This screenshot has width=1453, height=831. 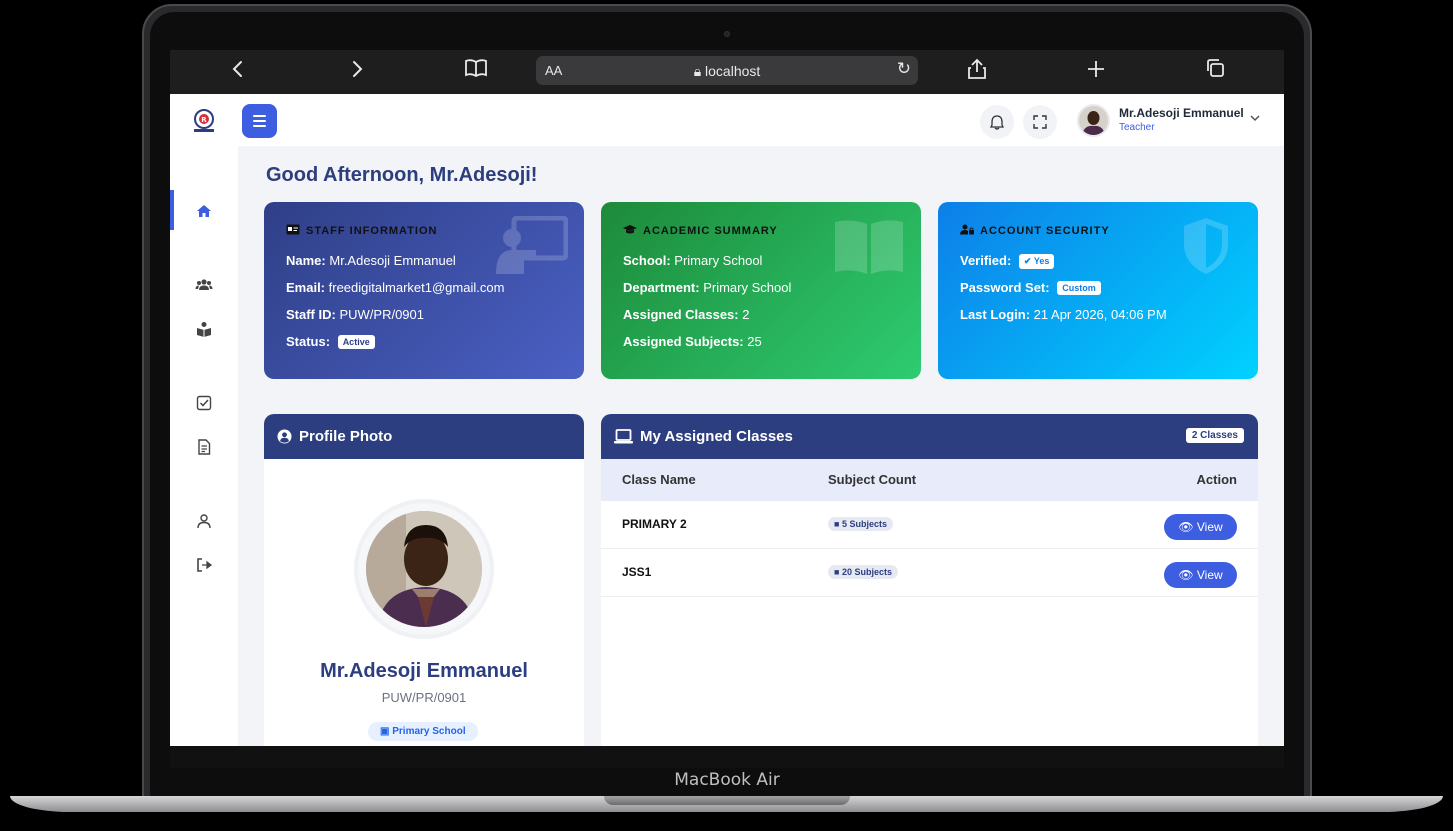 I want to click on password-row: Password Set: Custom, so click(x=1030, y=287).